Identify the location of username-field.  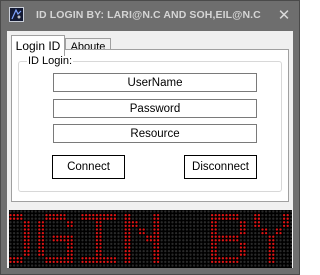
(155, 82).